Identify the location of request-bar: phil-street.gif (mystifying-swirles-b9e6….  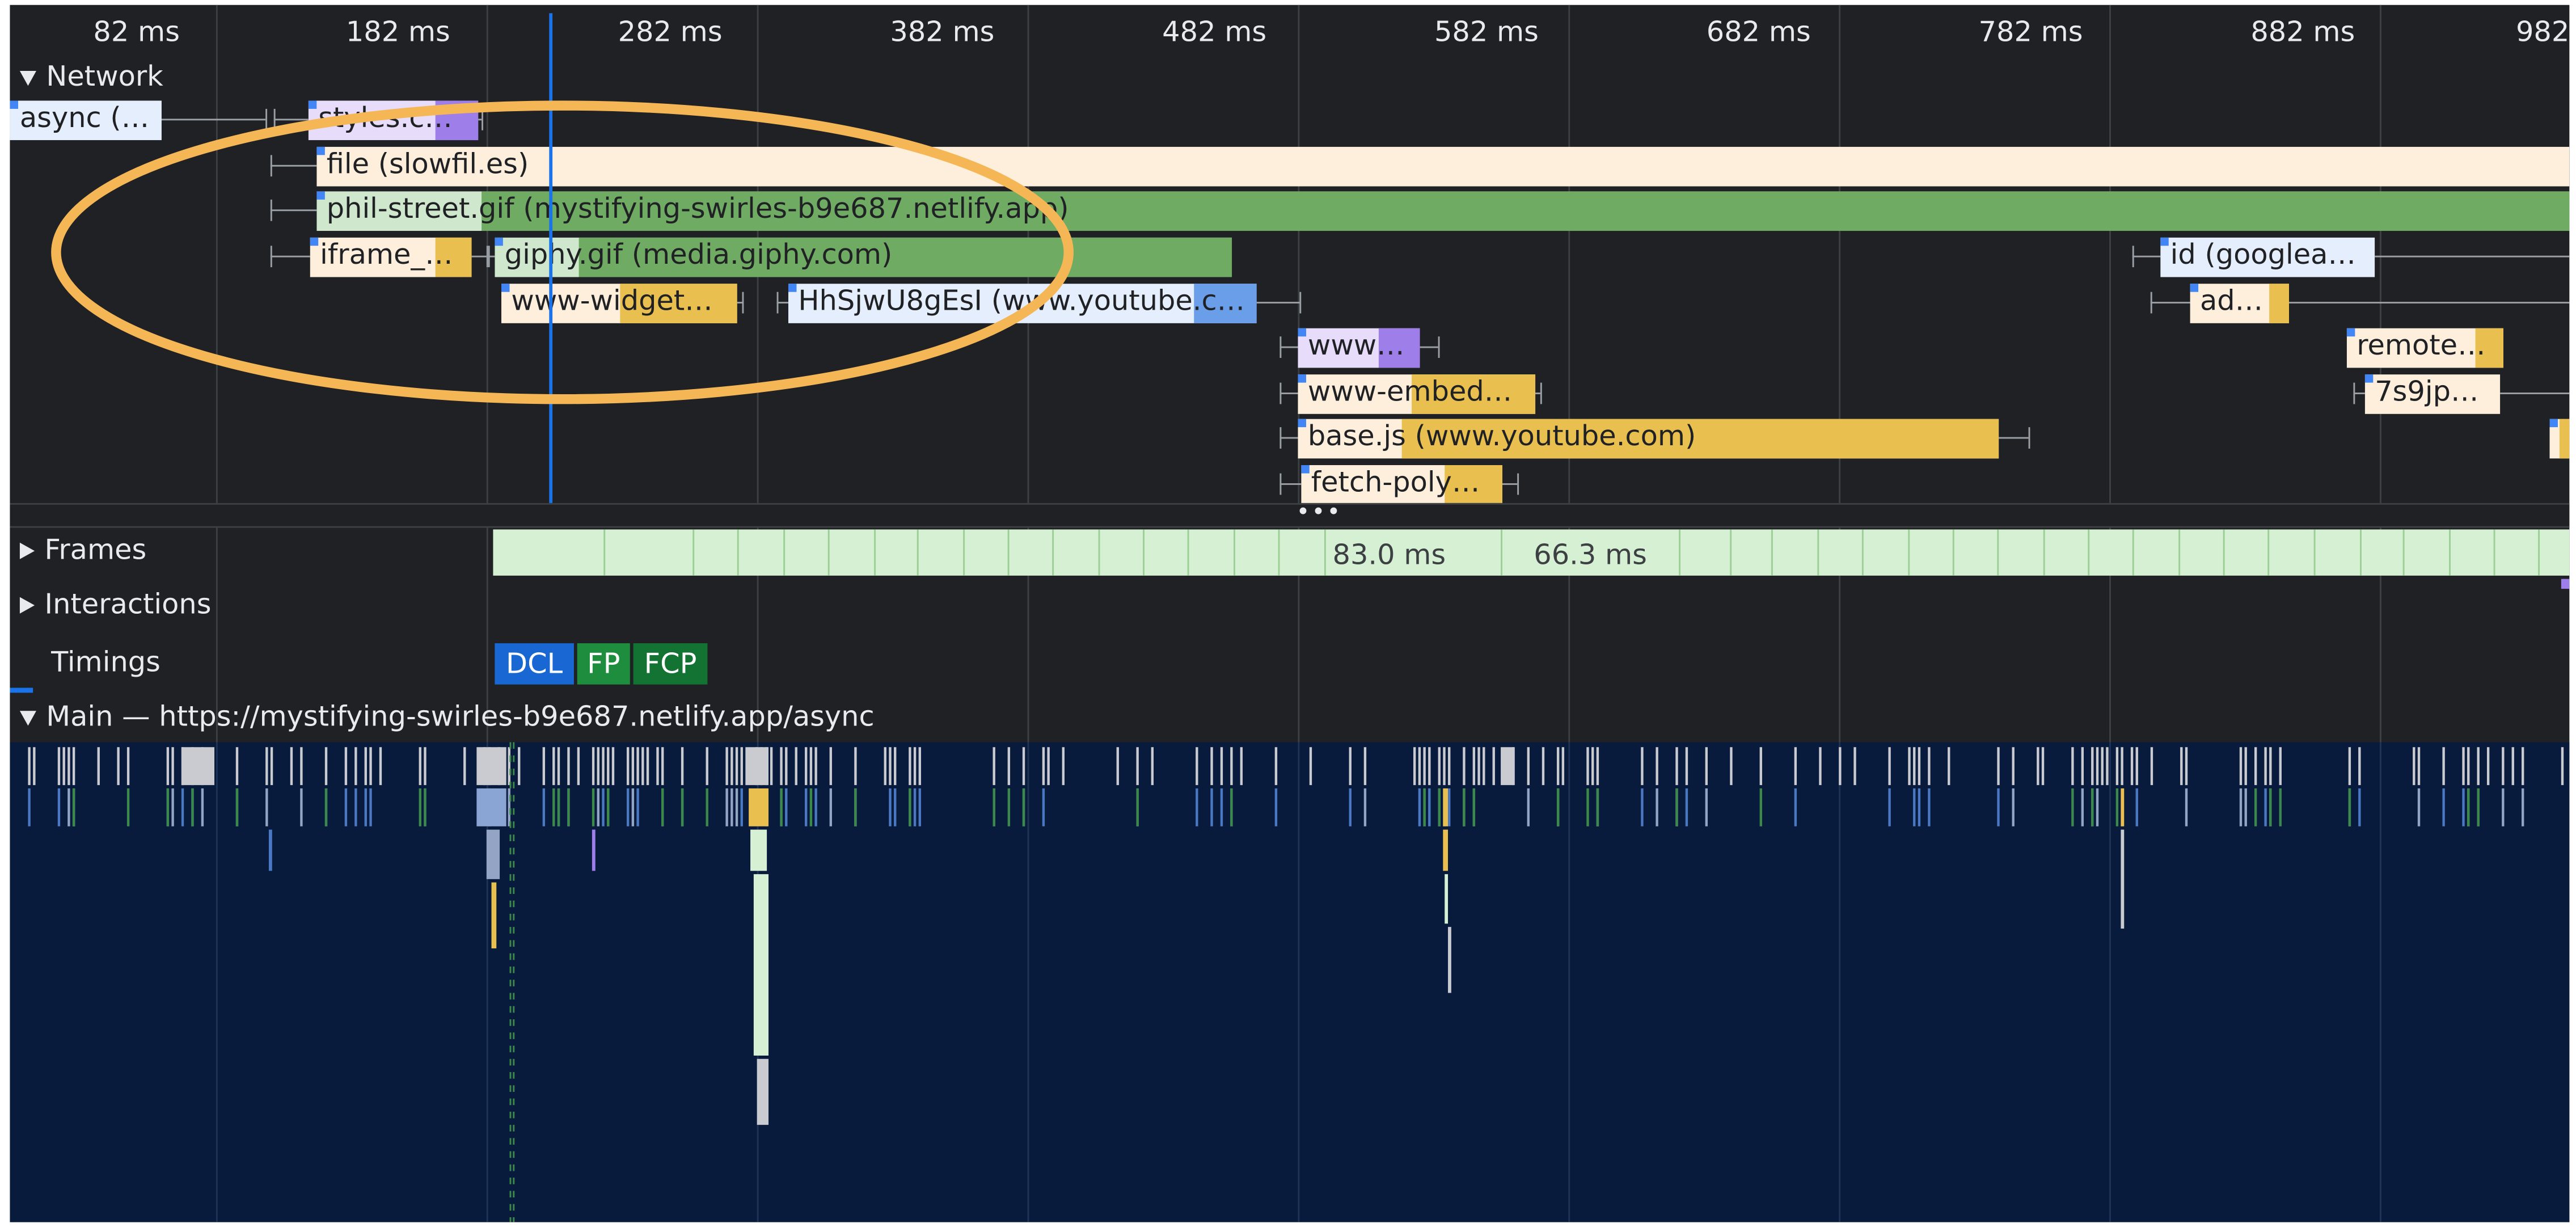
(1443, 211).